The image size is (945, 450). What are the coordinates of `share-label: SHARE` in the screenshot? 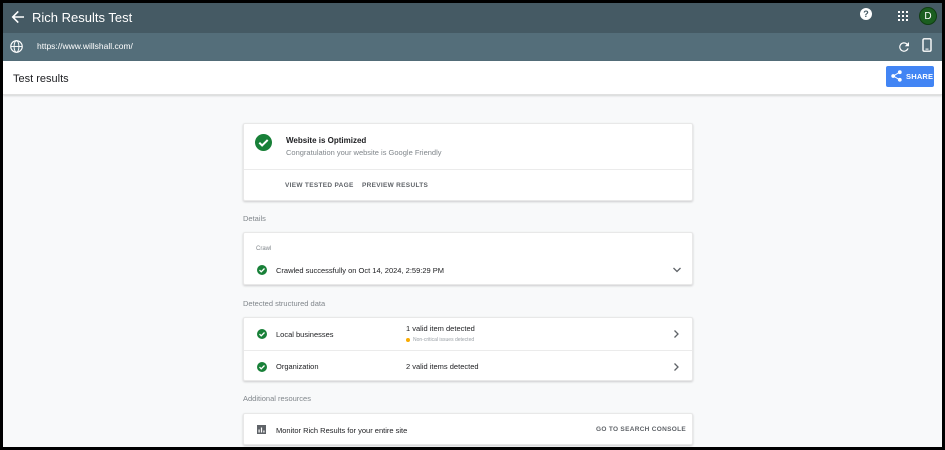 It's located at (920, 76).